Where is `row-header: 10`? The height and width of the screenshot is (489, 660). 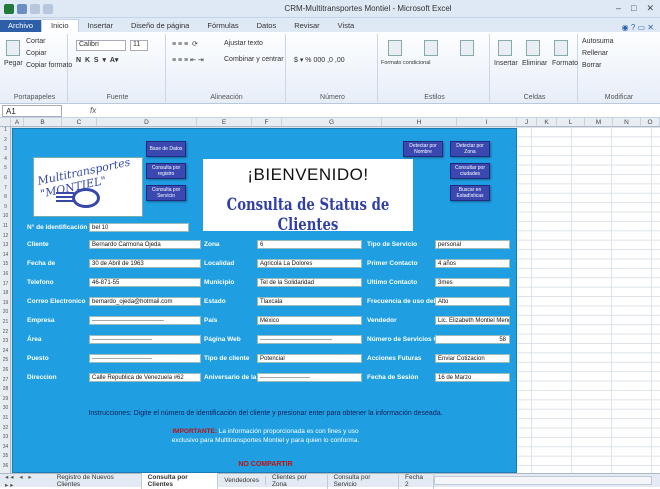
row-header: 10 is located at coordinates (5, 216).